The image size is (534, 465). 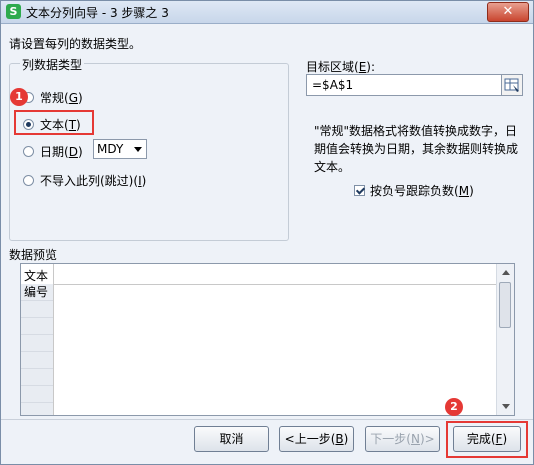 What do you see at coordinates (341, 67) in the screenshot?
I see `destination-label: 目标区域(E):` at bounding box center [341, 67].